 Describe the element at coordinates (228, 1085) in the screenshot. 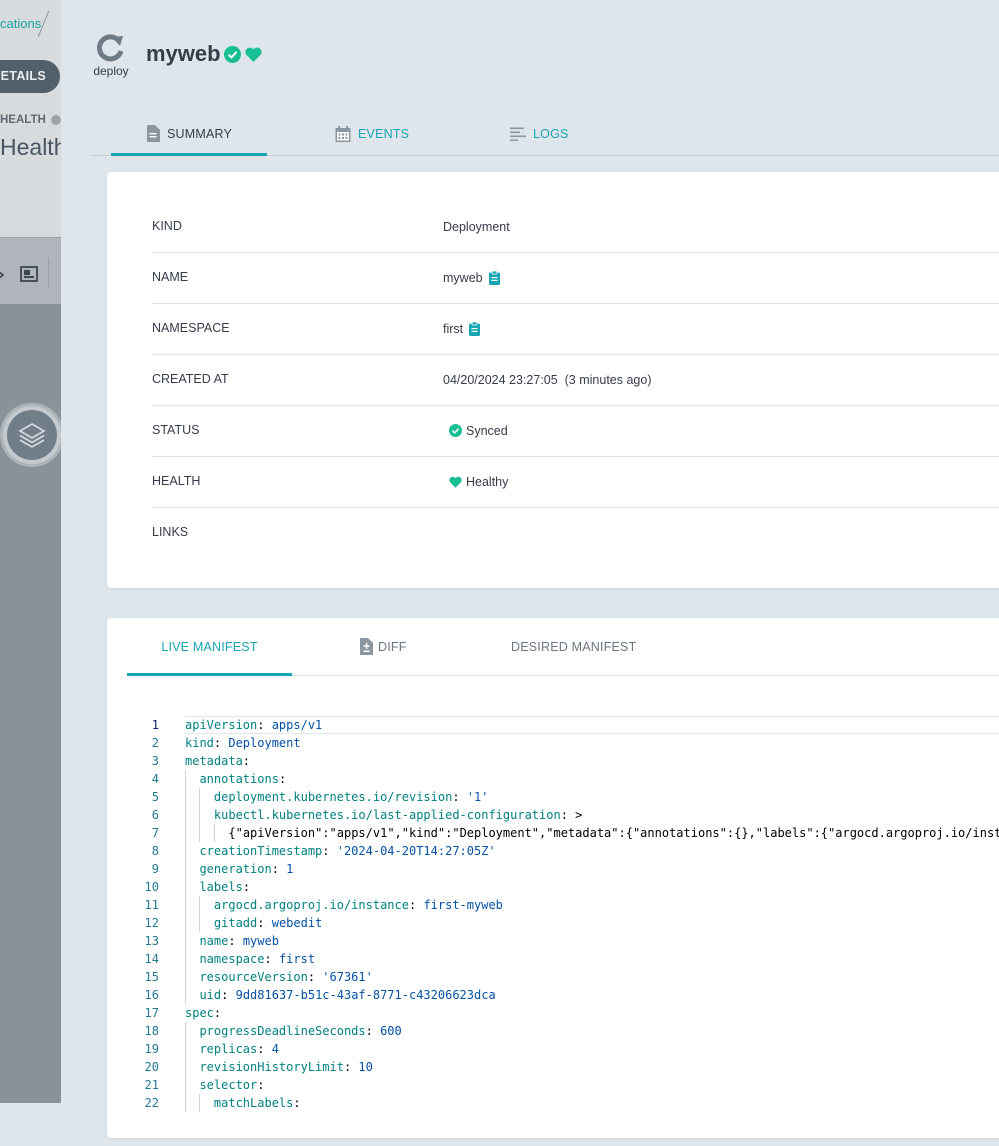

I see `yaml-key: selector` at that location.